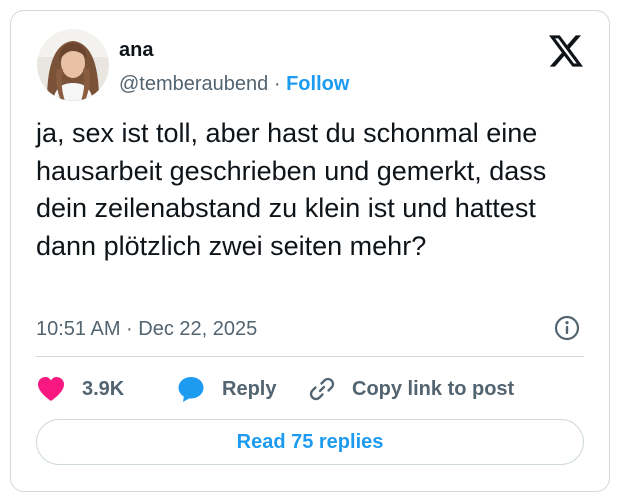 Image resolution: width=620 pixels, height=502 pixels. Describe the element at coordinates (249, 388) in the screenshot. I see `reply-label: Reply` at that location.